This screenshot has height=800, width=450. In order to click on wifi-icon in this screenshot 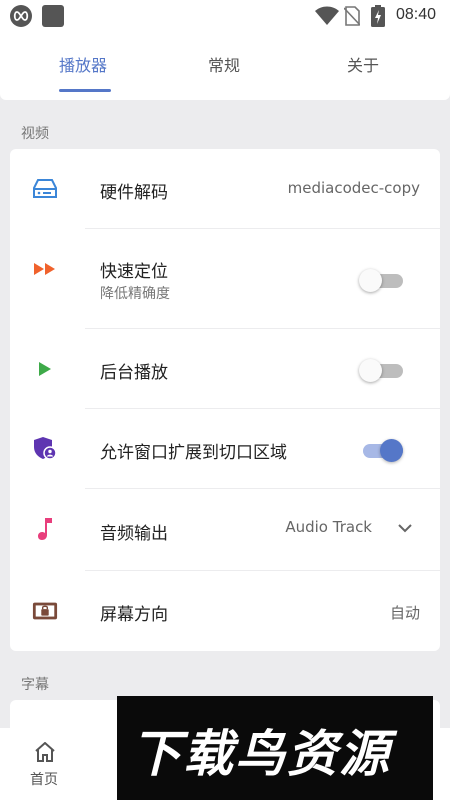, I will do `click(327, 15)`.